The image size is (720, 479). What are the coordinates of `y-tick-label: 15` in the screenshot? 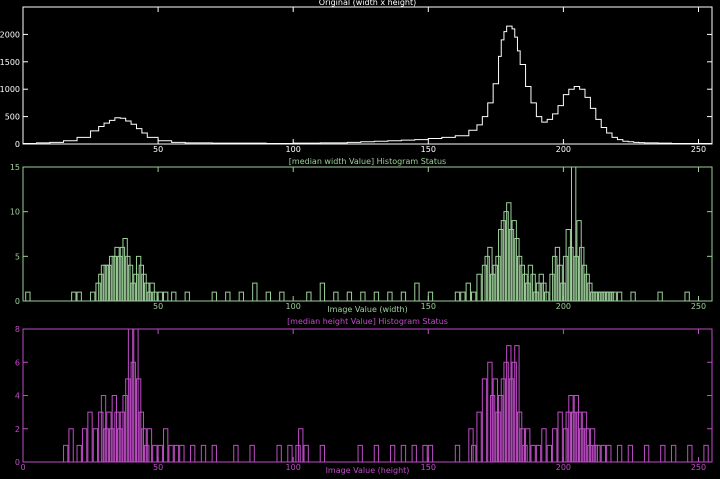 It's located at (15, 167).